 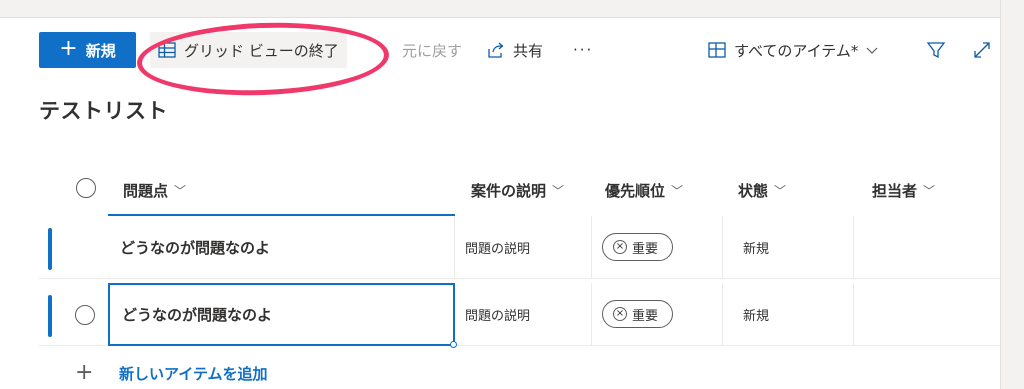 I want to click on expand-button, so click(x=982, y=50).